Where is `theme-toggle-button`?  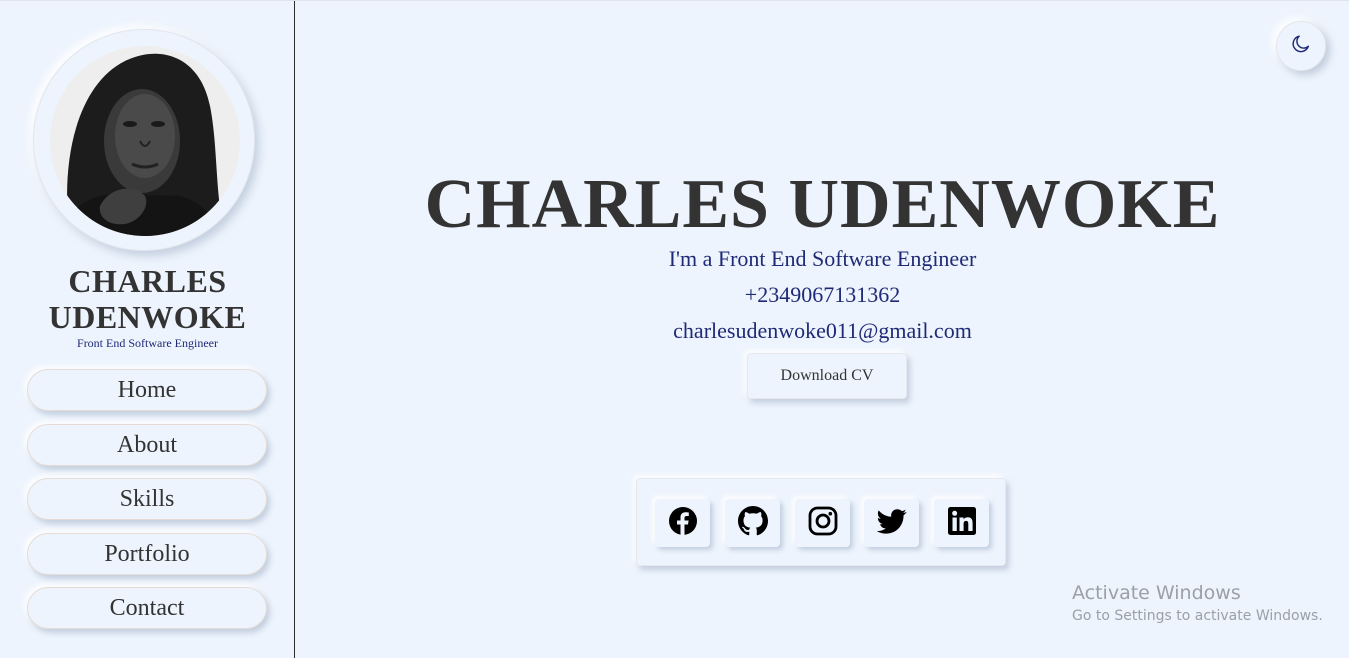 theme-toggle-button is located at coordinates (1301, 46).